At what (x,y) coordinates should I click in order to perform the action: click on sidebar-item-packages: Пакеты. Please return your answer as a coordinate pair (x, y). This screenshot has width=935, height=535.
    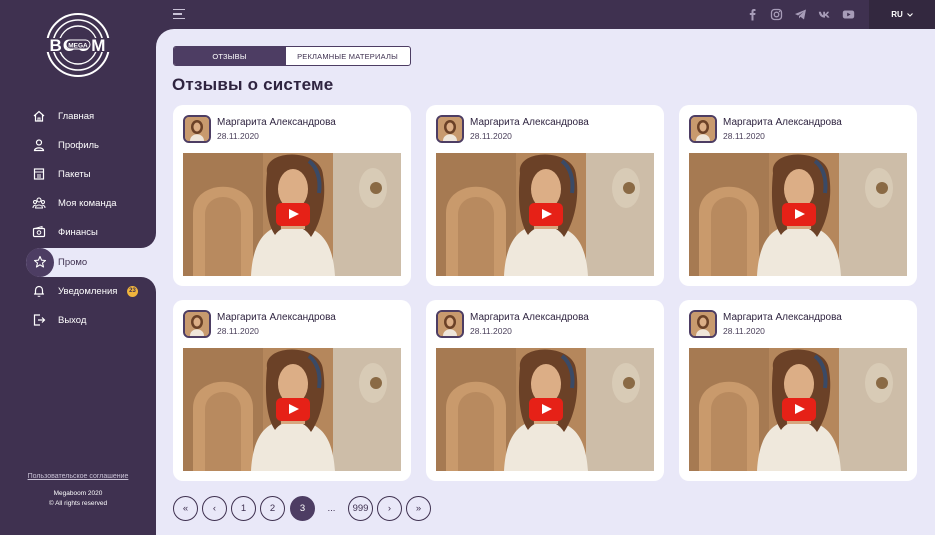
    Looking at the image, I should click on (78, 174).